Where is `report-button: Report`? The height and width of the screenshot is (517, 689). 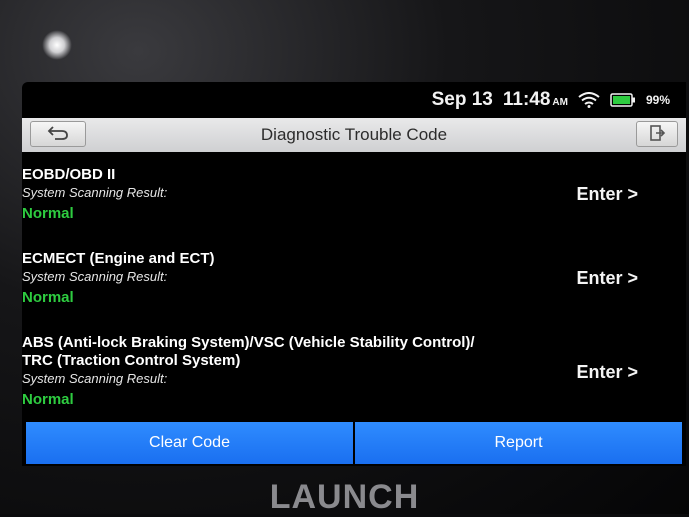
report-button: Report is located at coordinates (518, 443).